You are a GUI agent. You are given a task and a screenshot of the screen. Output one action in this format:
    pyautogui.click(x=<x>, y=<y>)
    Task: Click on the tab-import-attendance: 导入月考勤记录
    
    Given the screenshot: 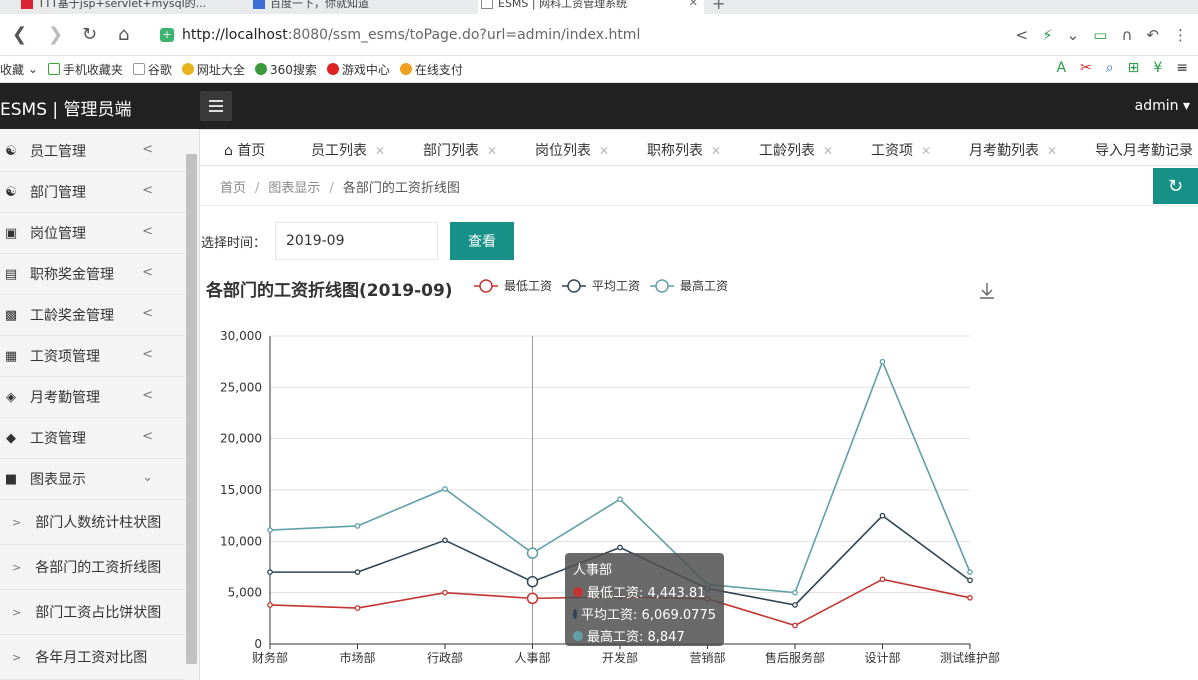 What is the action you would take?
    pyautogui.click(x=1144, y=150)
    